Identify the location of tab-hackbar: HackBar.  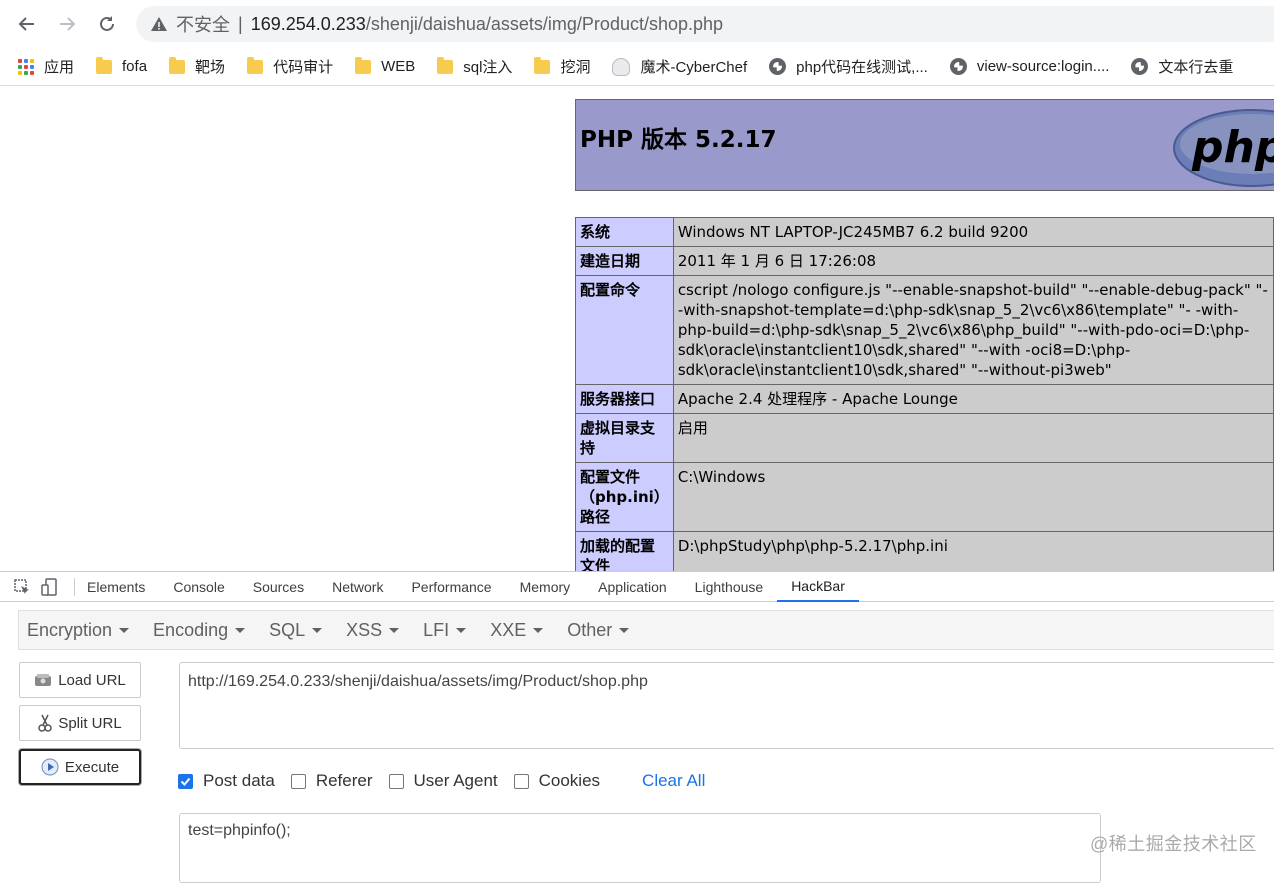
(818, 587).